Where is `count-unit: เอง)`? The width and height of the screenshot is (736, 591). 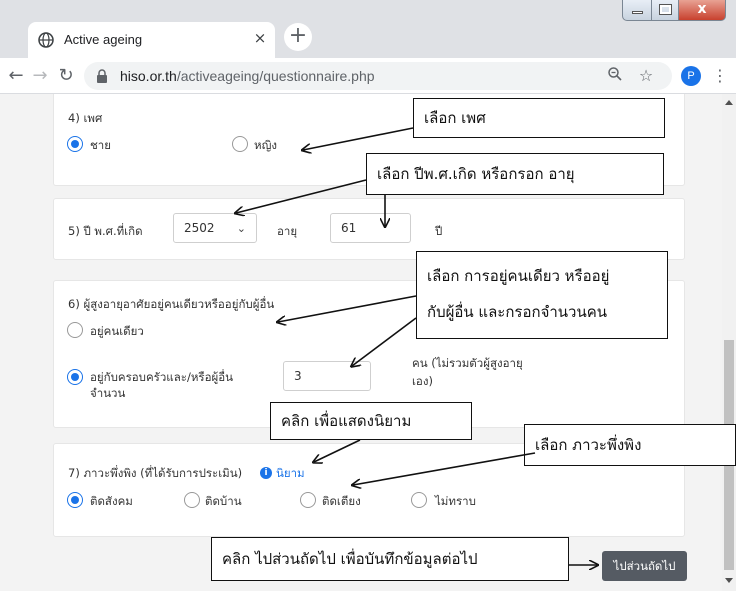 count-unit: เอง) is located at coordinates (422, 381).